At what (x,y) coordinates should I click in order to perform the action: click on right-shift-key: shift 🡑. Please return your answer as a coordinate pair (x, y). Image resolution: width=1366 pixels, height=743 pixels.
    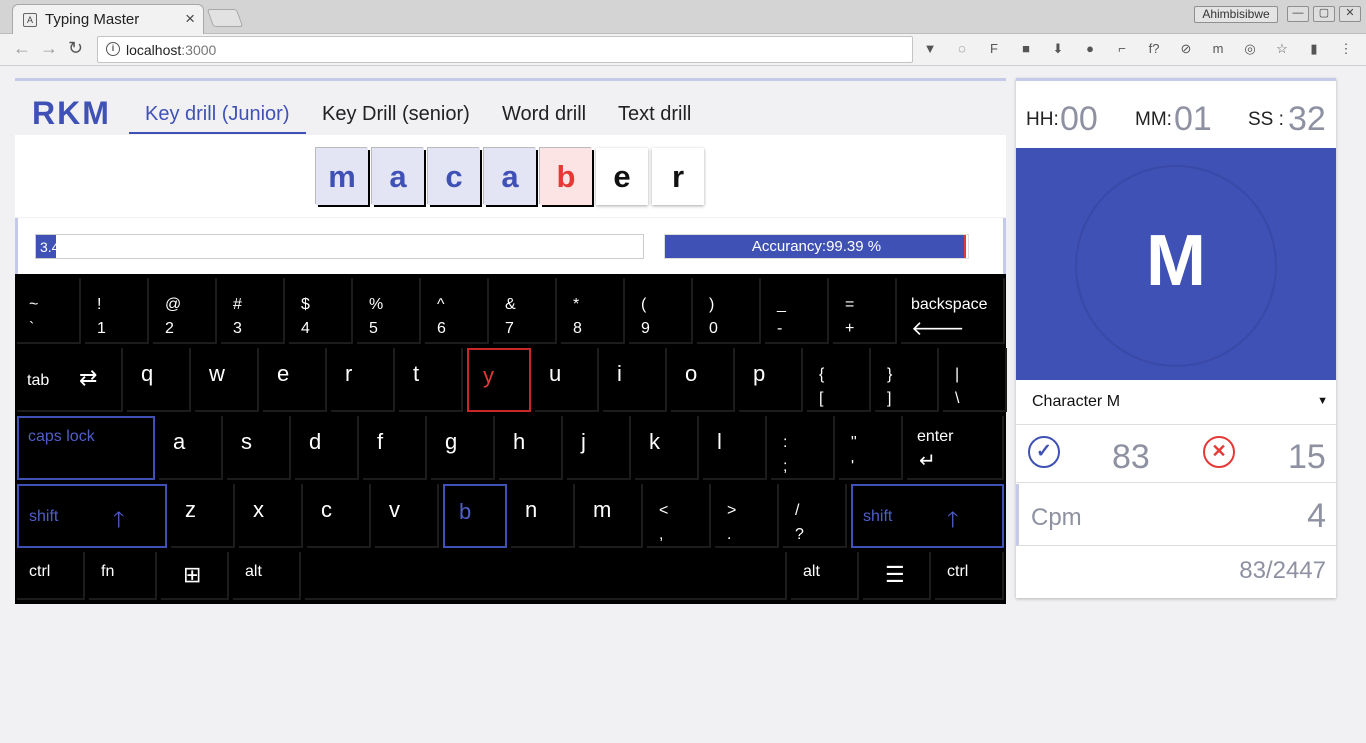
    Looking at the image, I should click on (927, 516).